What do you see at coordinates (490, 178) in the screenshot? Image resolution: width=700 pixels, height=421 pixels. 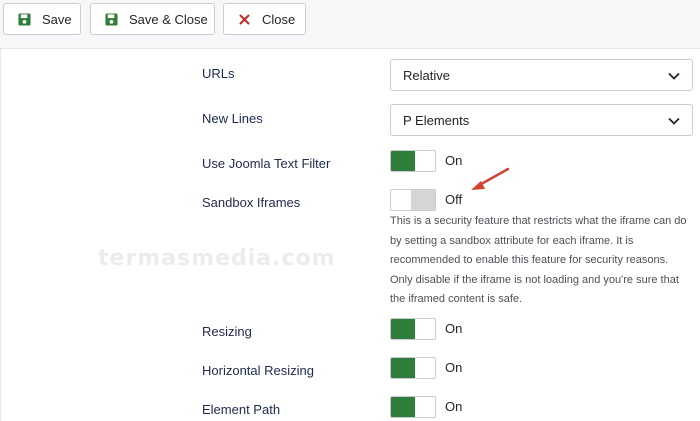 I see `annotation-arrow-icon` at bounding box center [490, 178].